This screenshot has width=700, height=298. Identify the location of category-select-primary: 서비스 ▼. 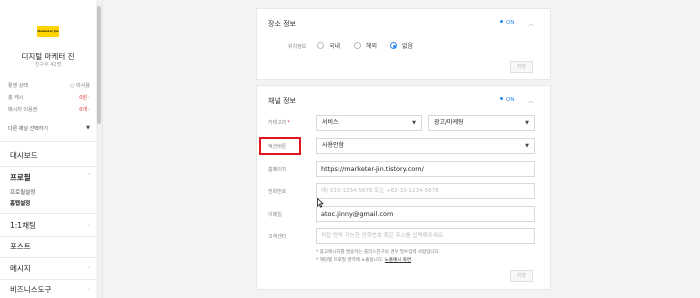
(369, 123).